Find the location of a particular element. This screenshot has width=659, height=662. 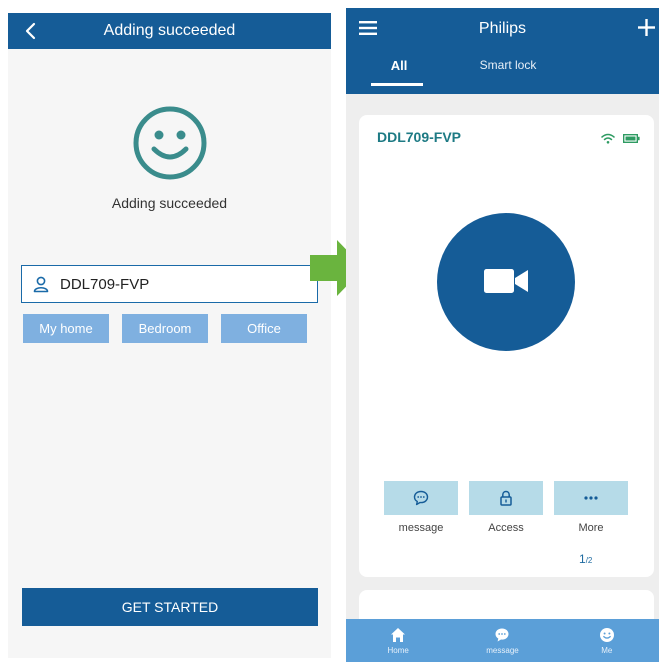

more-dots-icon is located at coordinates (591, 498).